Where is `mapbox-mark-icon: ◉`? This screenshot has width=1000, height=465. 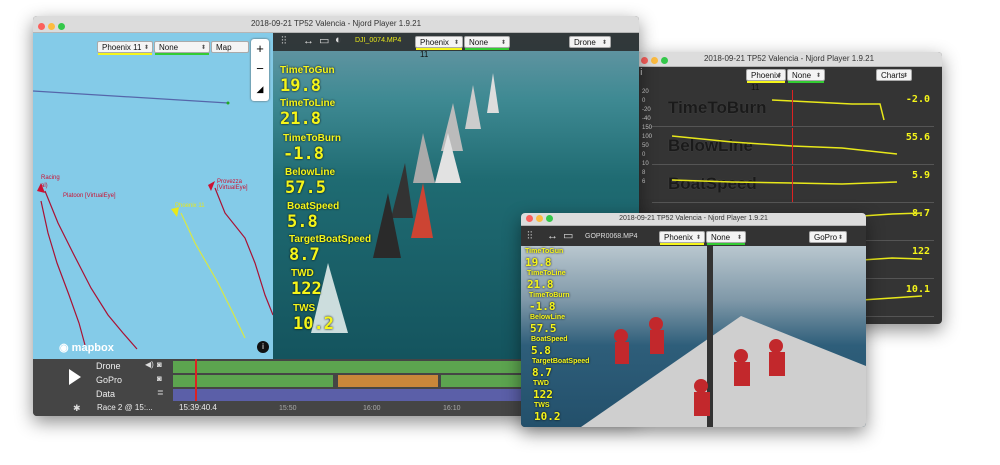 mapbox-mark-icon: ◉ is located at coordinates (64, 348).